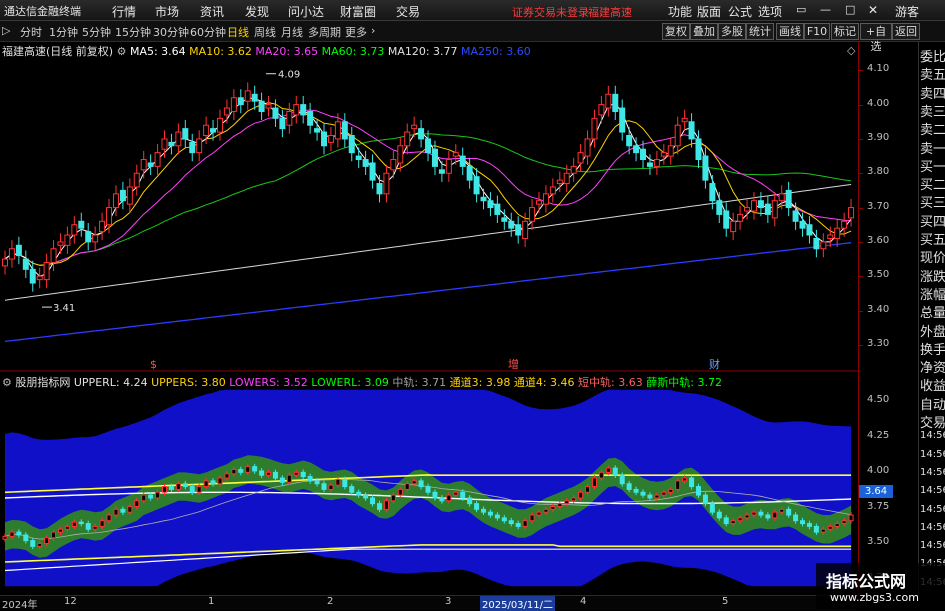 This screenshot has width=945, height=611. Describe the element at coordinates (932, 330) in the screenshot. I see `side-panel-item: 外盘` at that location.